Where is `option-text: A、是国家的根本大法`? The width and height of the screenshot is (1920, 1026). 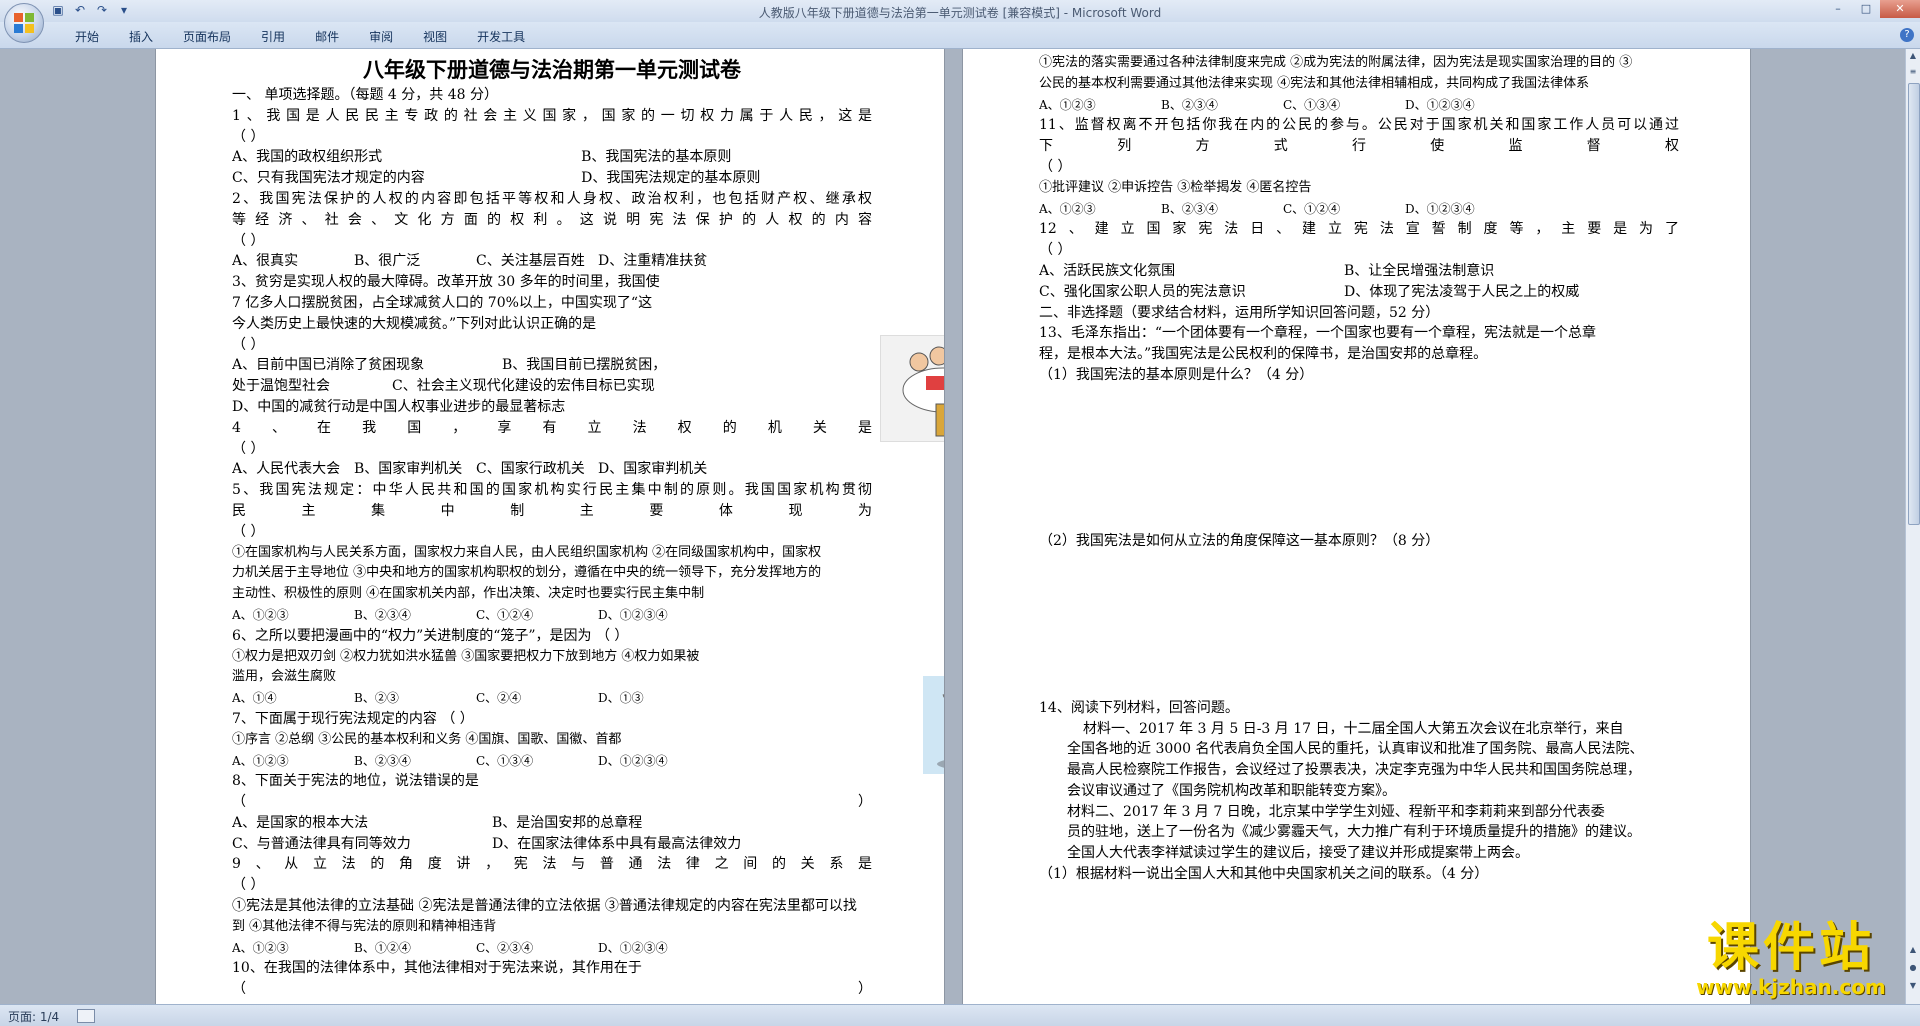 option-text: A、是国家的根本大法 is located at coordinates (300, 822).